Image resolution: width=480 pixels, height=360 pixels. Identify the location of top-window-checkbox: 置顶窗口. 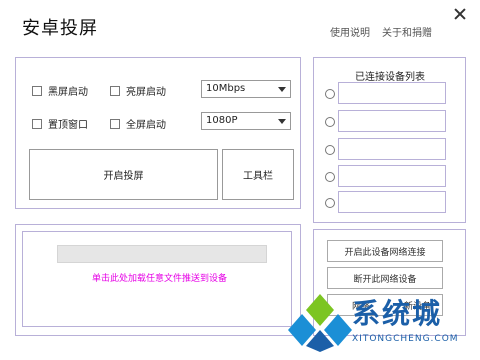
(60, 123).